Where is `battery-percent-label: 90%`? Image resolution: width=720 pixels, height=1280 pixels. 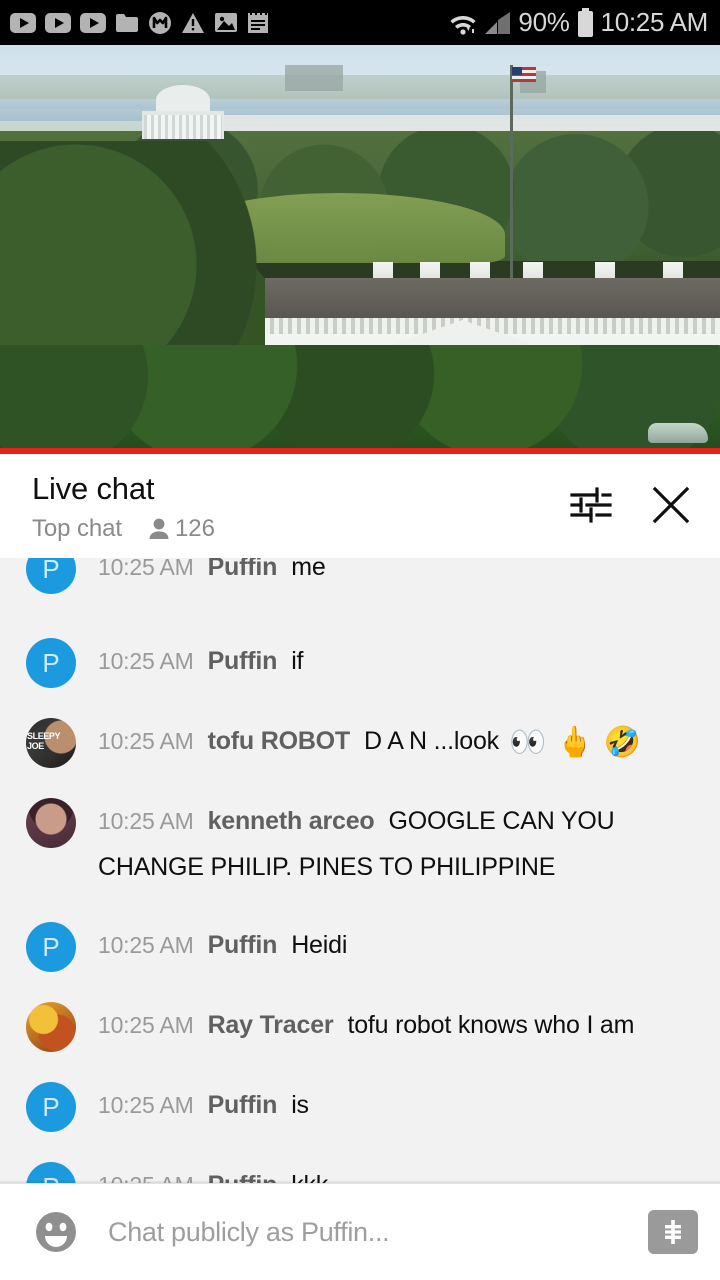 battery-percent-label: 90% is located at coordinates (544, 22).